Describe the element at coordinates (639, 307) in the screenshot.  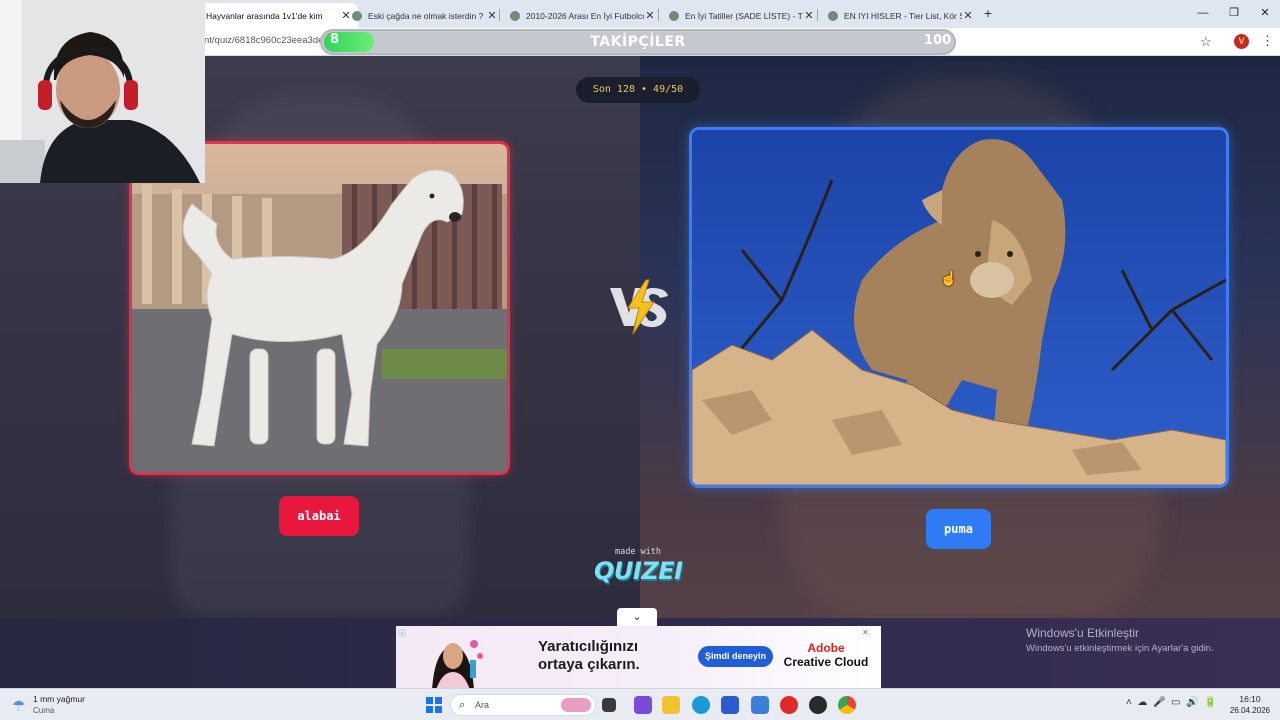
I see `versus-icon` at that location.